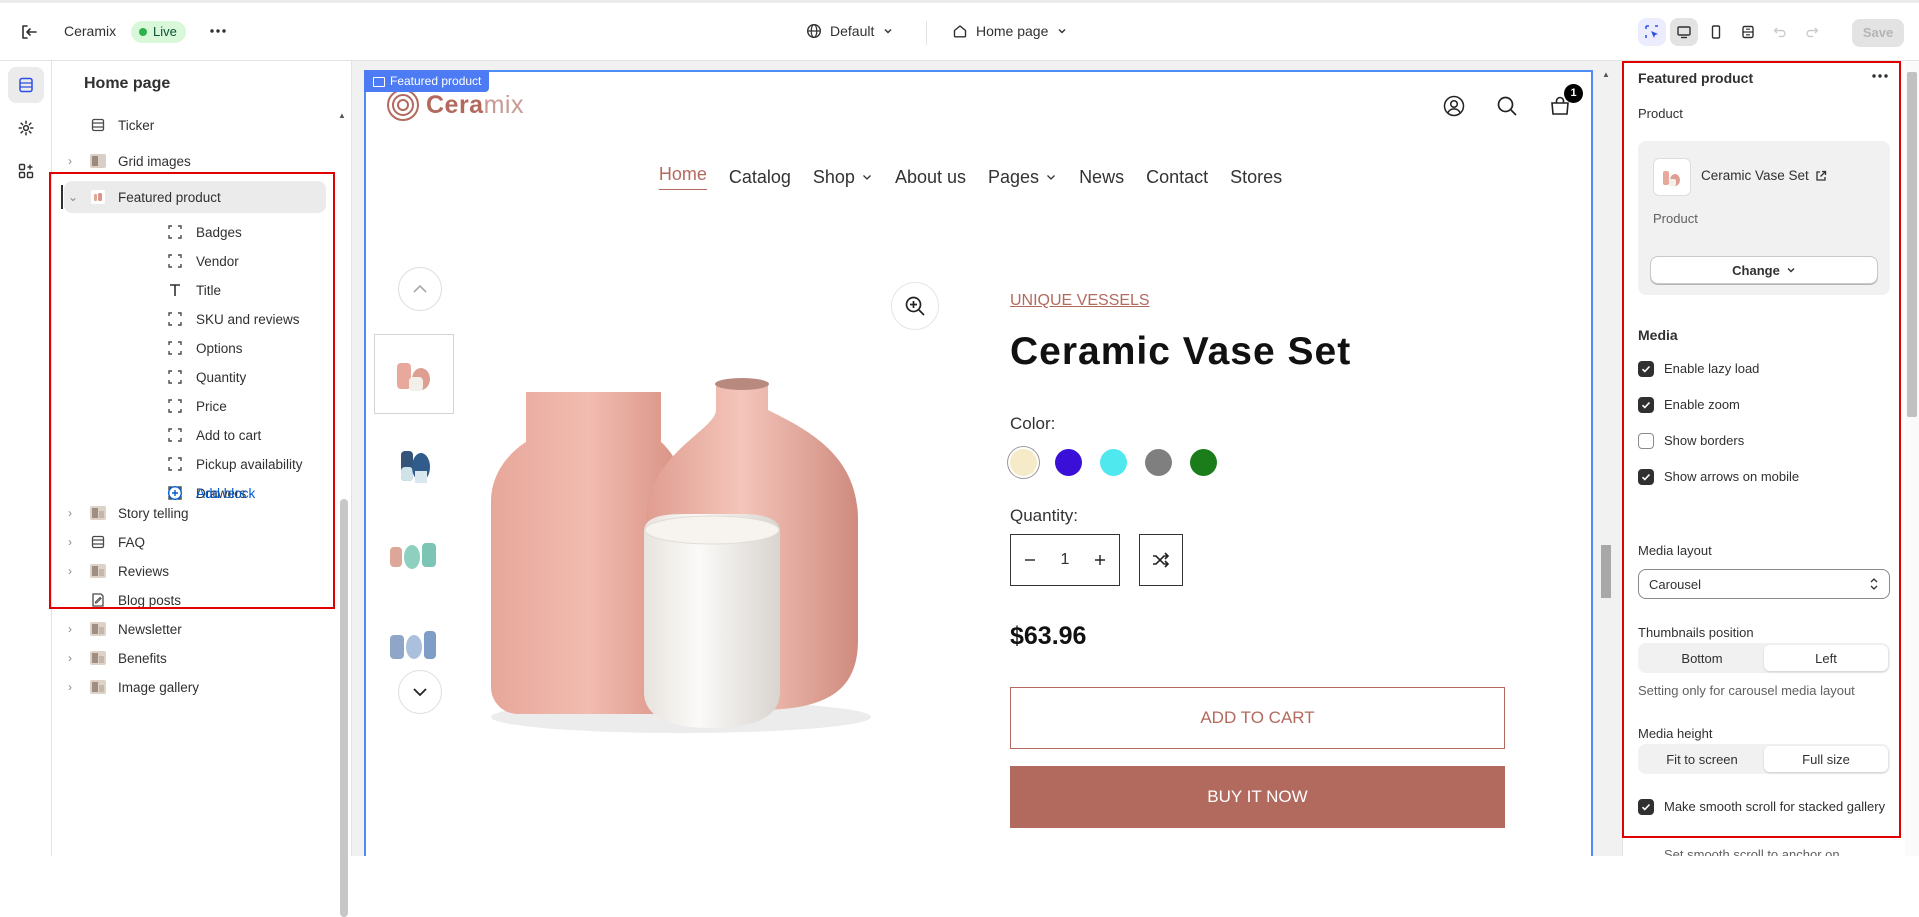 The image size is (1919, 917). Describe the element at coordinates (1672, 177) in the screenshot. I see `product-thumbnail` at that location.